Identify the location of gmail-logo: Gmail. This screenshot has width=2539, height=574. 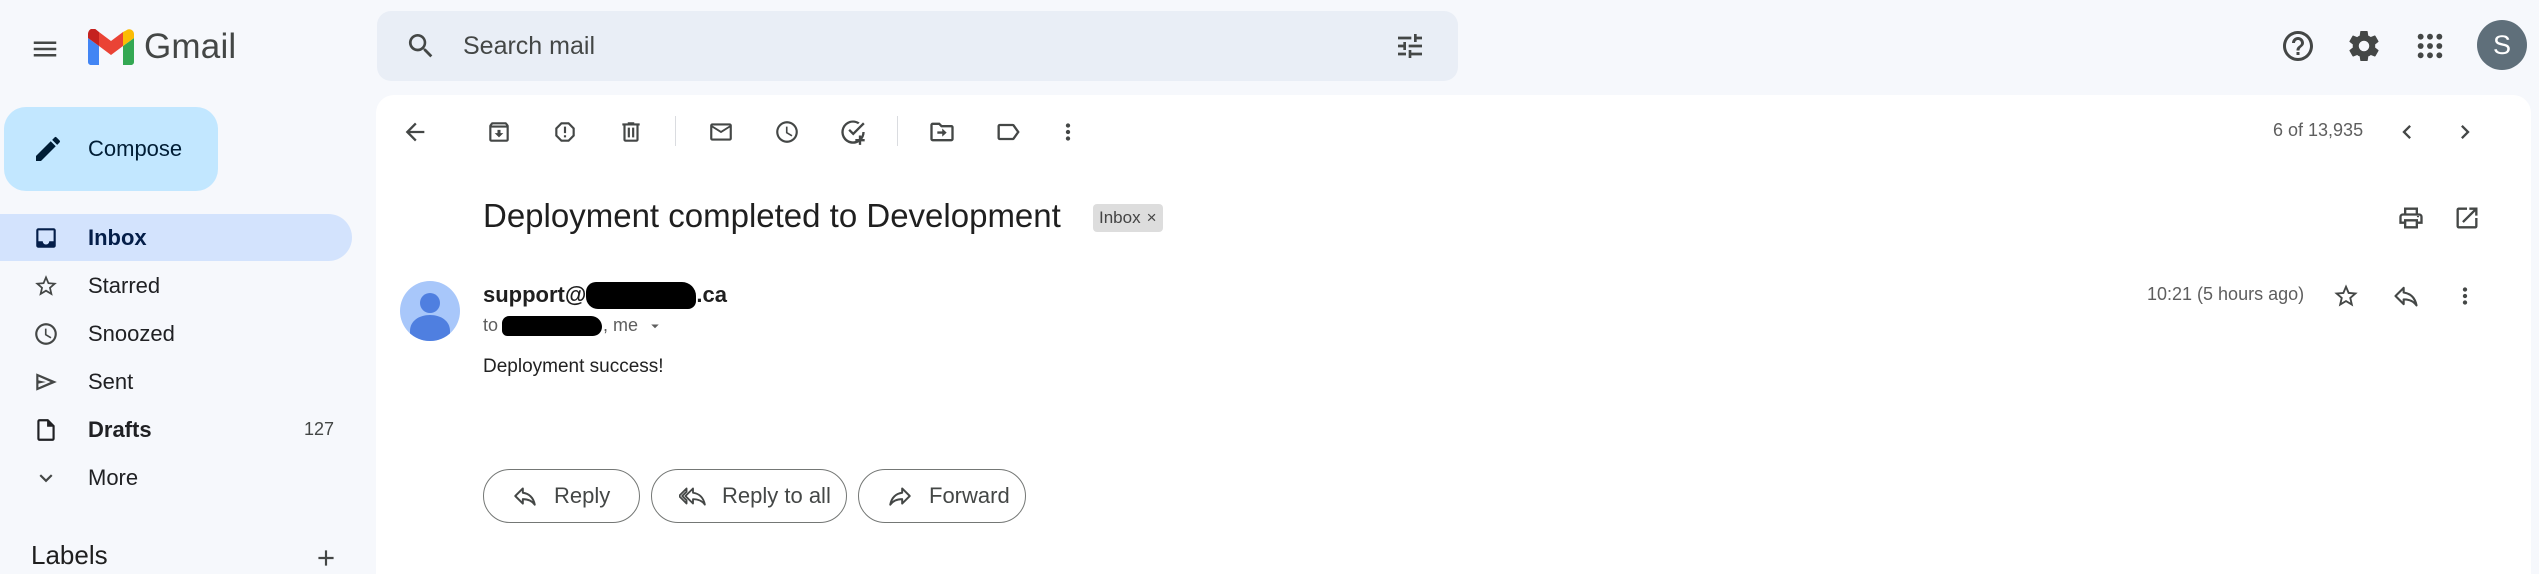
(162, 47).